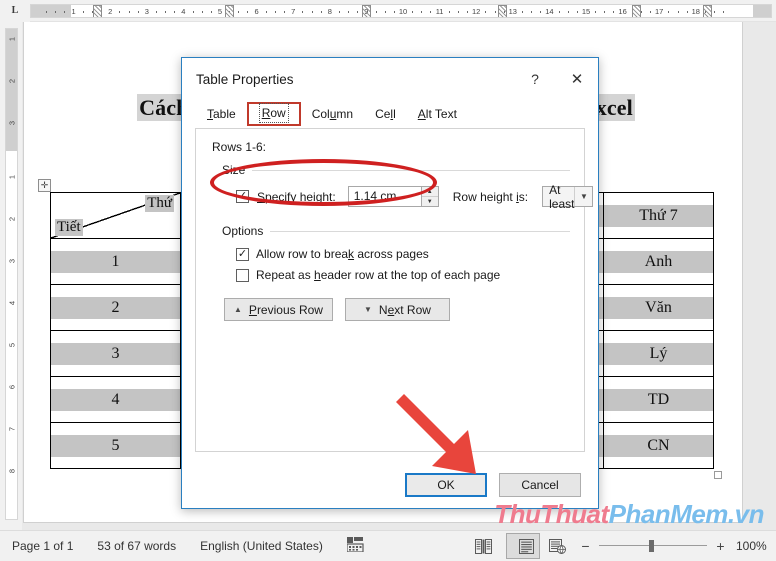 Image resolution: width=776 pixels, height=561 pixels. Describe the element at coordinates (658, 307) in the screenshot. I see `table-cell: Văn` at that location.